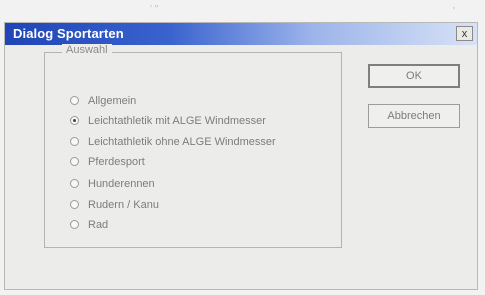 The width and height of the screenshot is (485, 295). I want to click on radio-label: Hunderennen, so click(121, 183).